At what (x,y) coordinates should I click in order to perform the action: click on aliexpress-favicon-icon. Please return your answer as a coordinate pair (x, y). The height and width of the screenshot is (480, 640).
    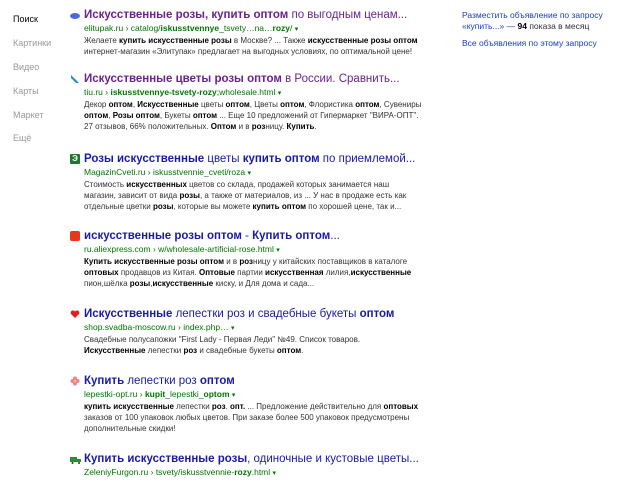
    Looking at the image, I should click on (75, 236).